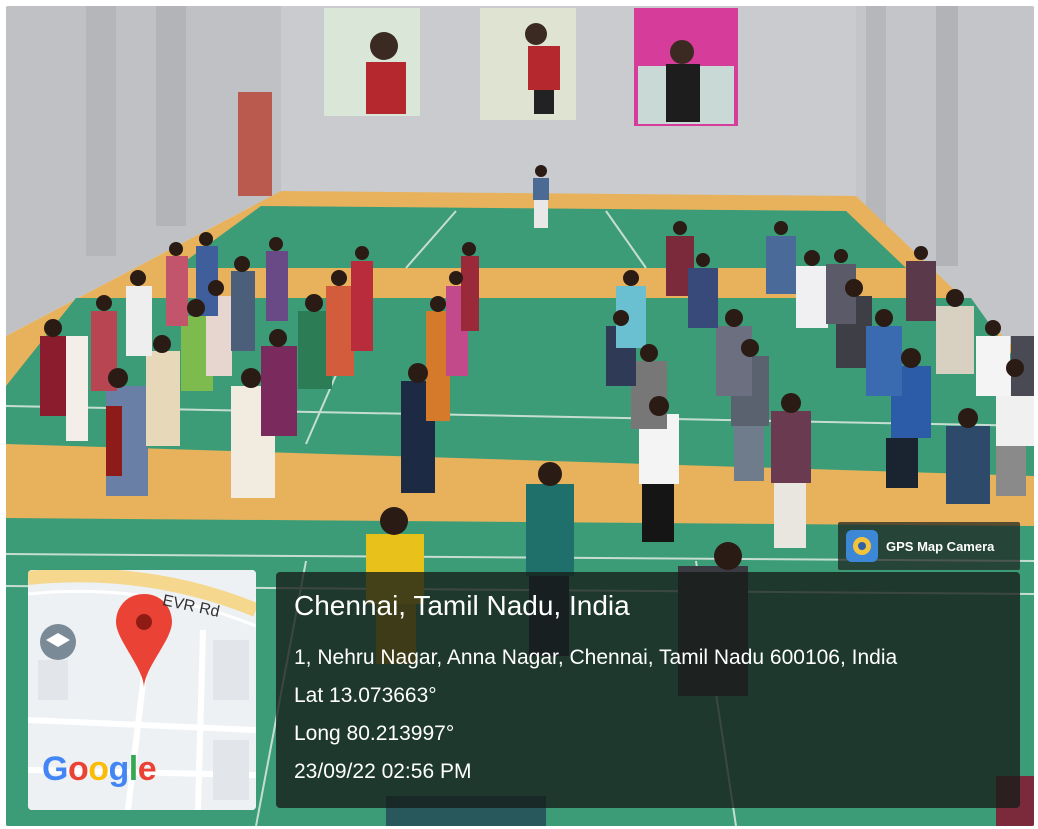 The width and height of the screenshot is (1038, 829). What do you see at coordinates (462, 605) in the screenshot?
I see `place-title: Chennai, Tamil Nadu, India` at bounding box center [462, 605].